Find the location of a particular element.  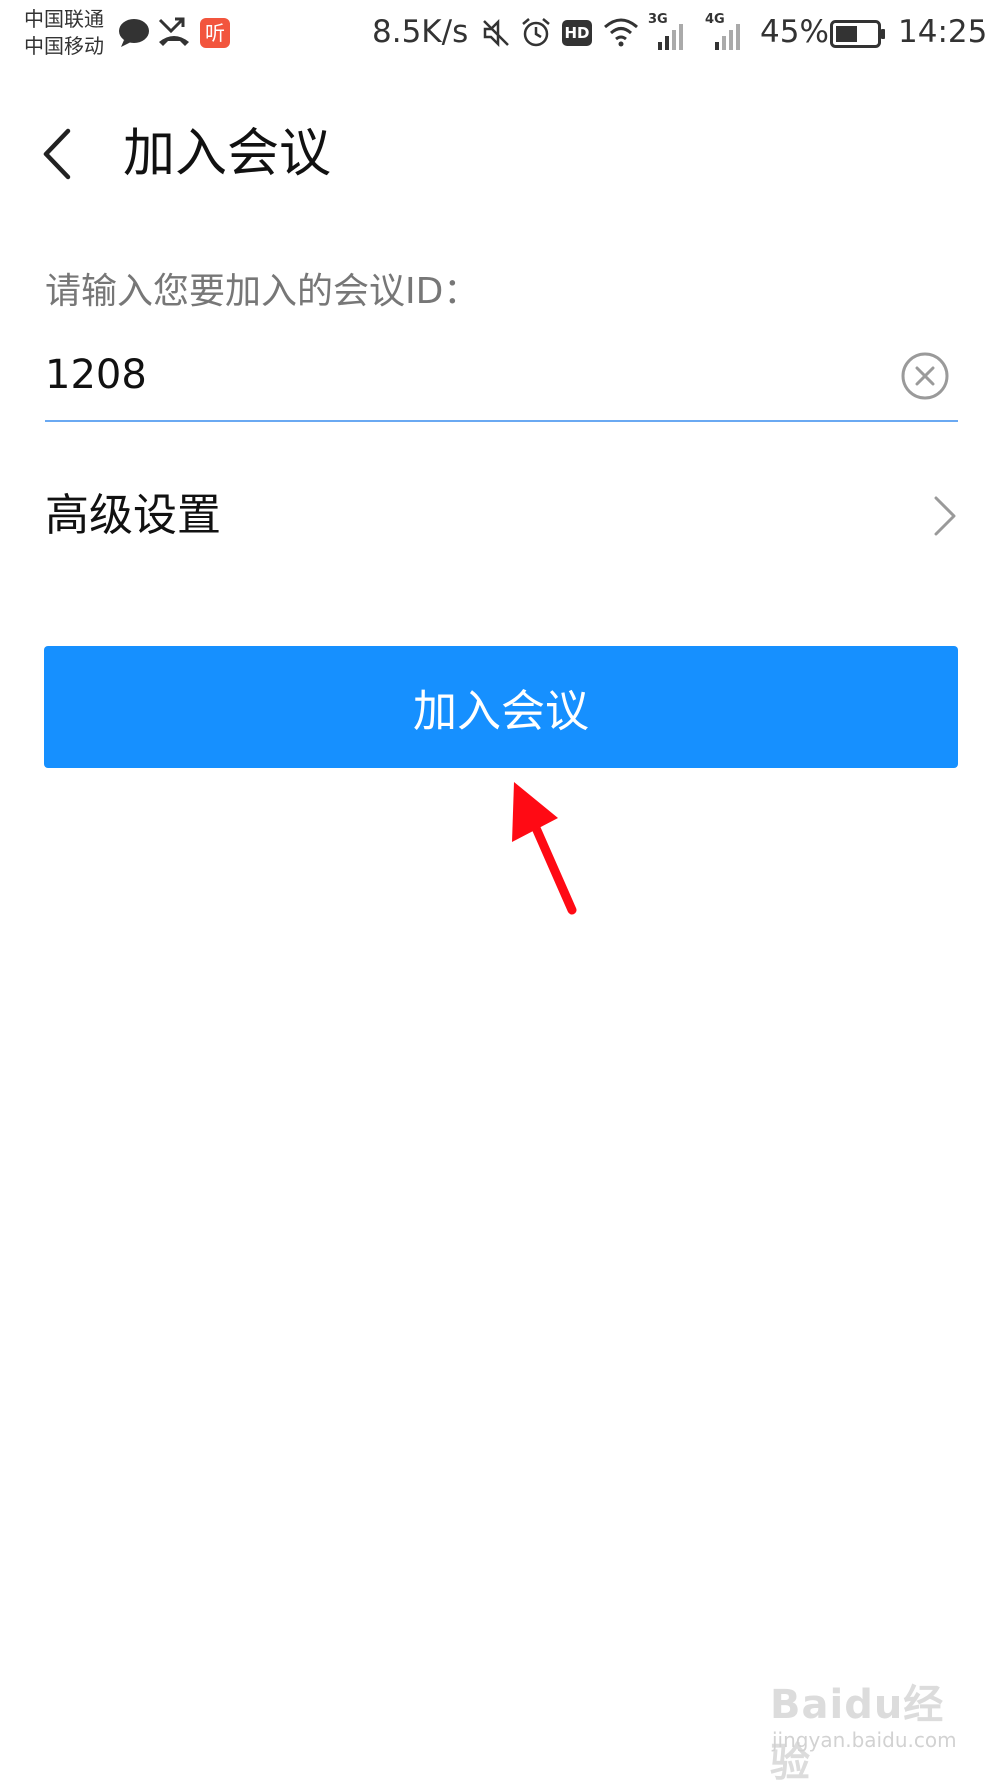

clock: 14:25 is located at coordinates (943, 32).